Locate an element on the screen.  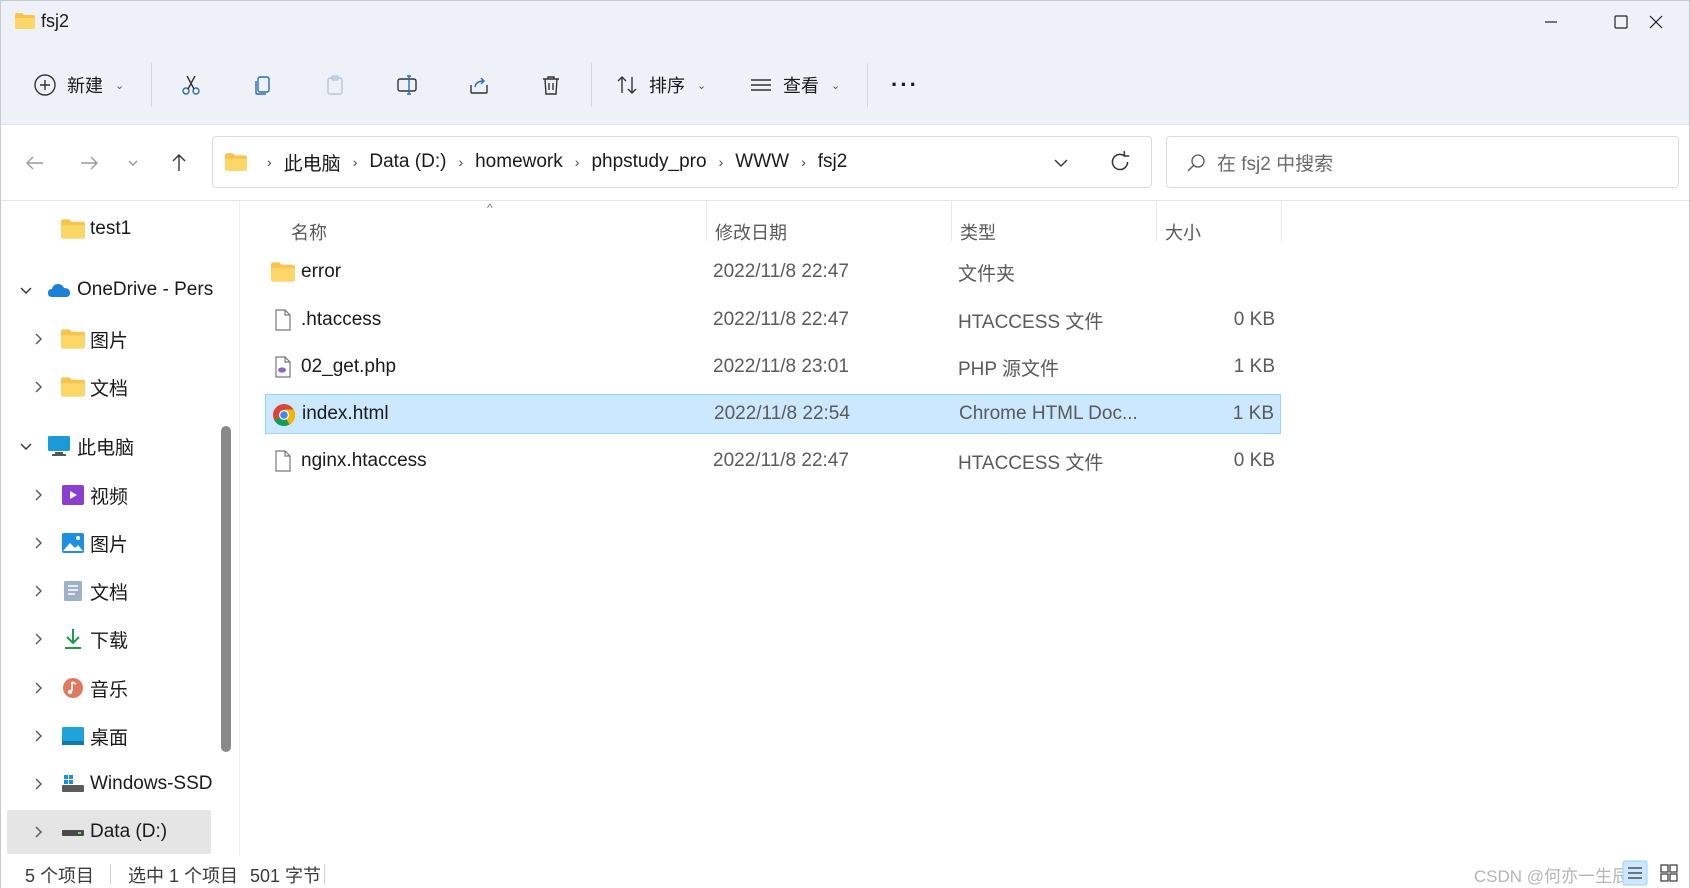
file-row: error 2022/11/8 22:47 文件夹 is located at coordinates (773, 272).